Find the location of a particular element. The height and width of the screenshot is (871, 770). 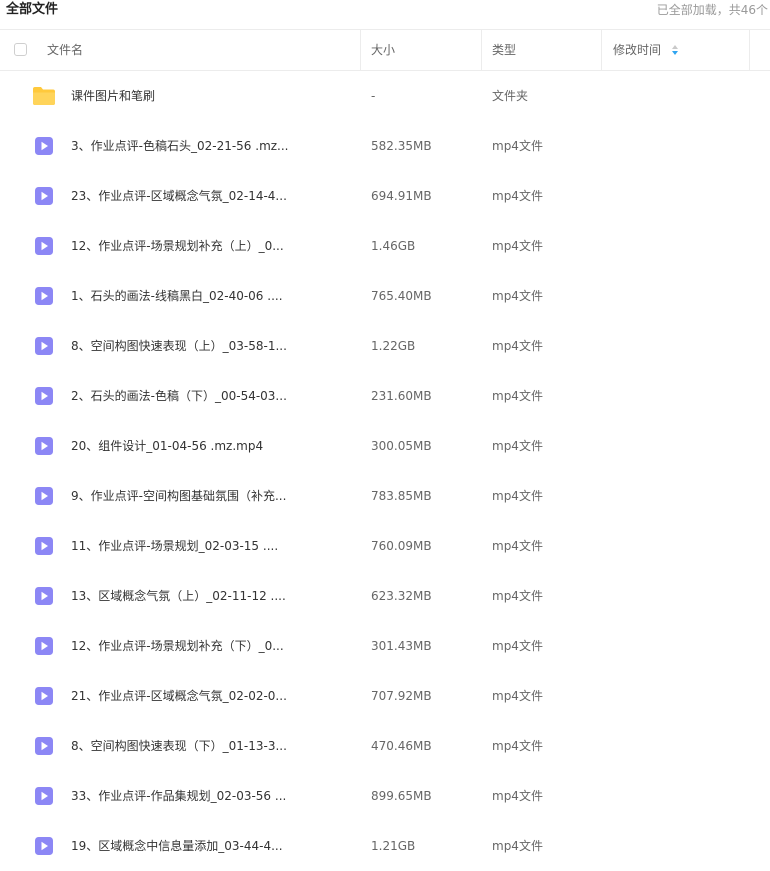

file-row: 21、作业点评-区域概念气氛_02-02-0... 707.92MB mp4文件 is located at coordinates (385, 696).